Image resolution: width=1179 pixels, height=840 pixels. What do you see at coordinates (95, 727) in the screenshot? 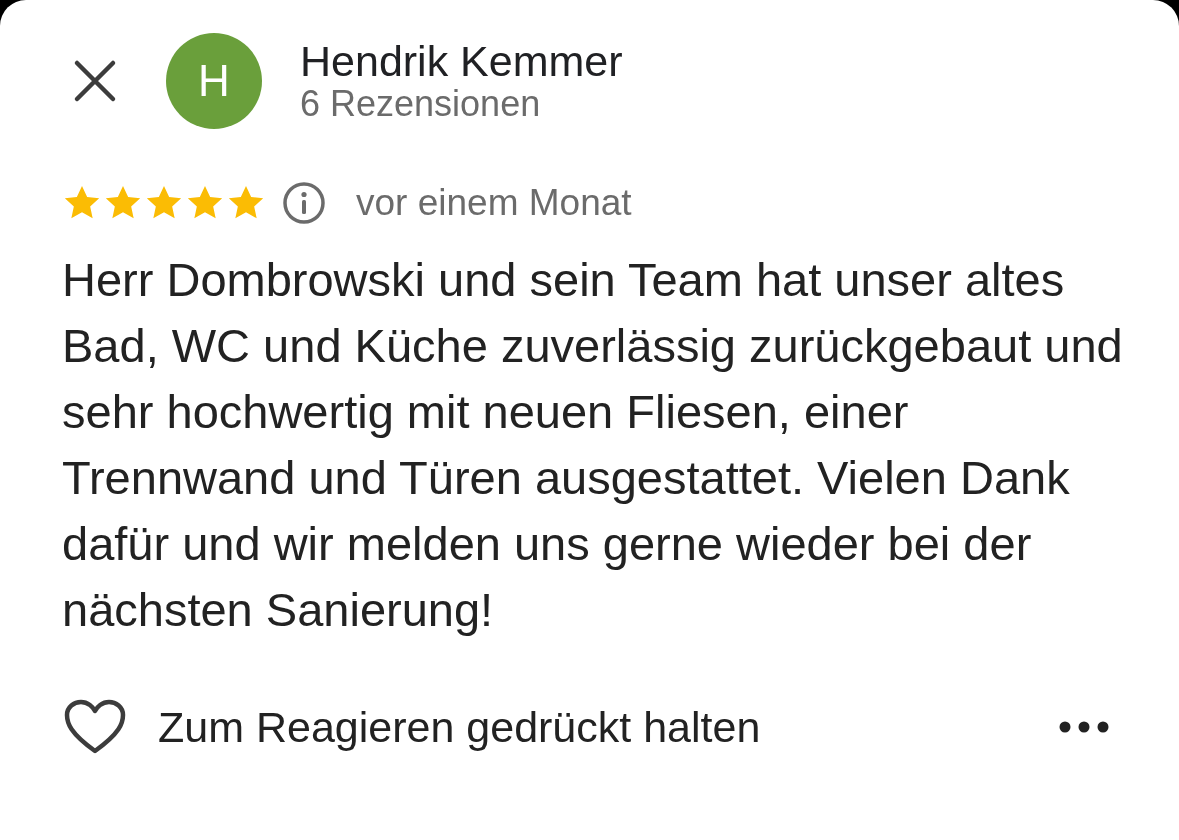
I see `heart-icon` at bounding box center [95, 727].